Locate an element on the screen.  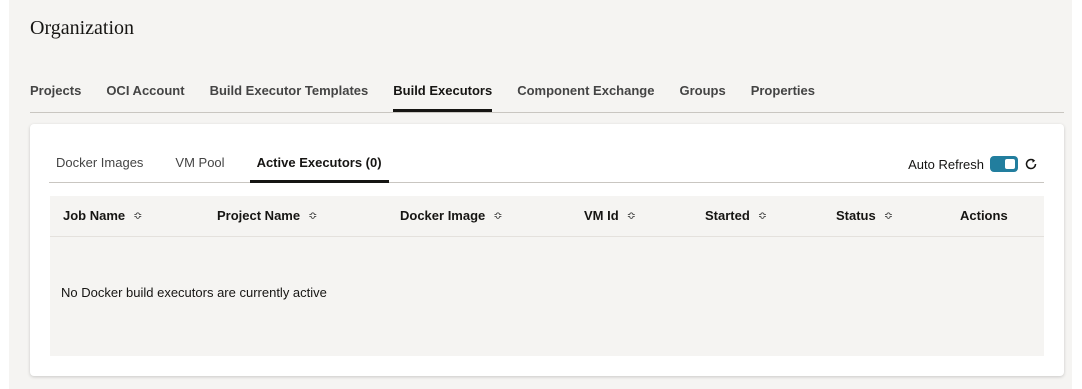
column-label: Project Name is located at coordinates (259, 215).